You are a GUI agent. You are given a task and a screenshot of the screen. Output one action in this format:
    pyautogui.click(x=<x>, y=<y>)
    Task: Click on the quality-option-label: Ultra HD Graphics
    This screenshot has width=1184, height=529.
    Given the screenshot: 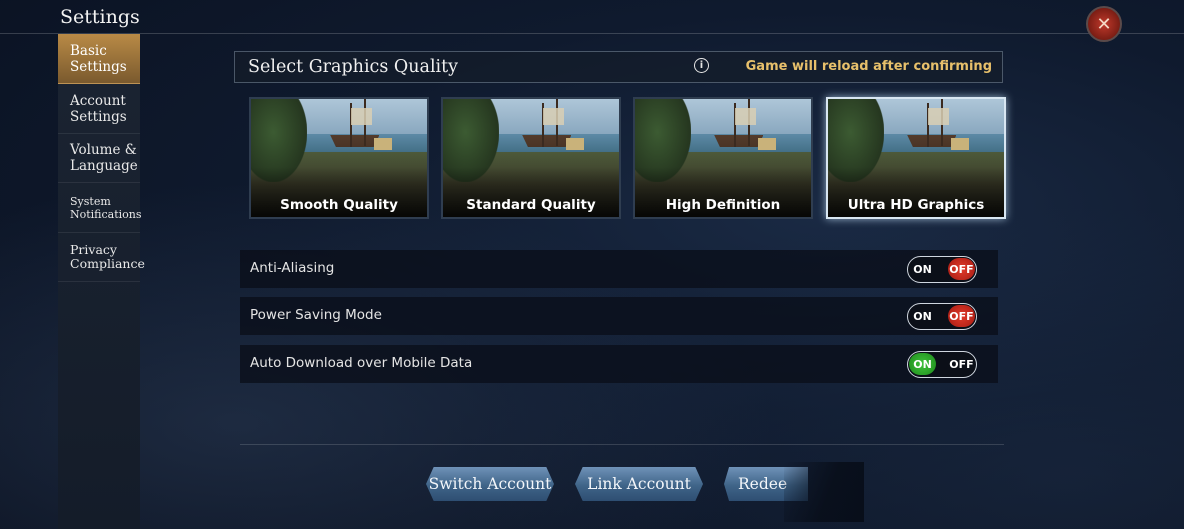 What is the action you would take?
    pyautogui.click(x=916, y=205)
    